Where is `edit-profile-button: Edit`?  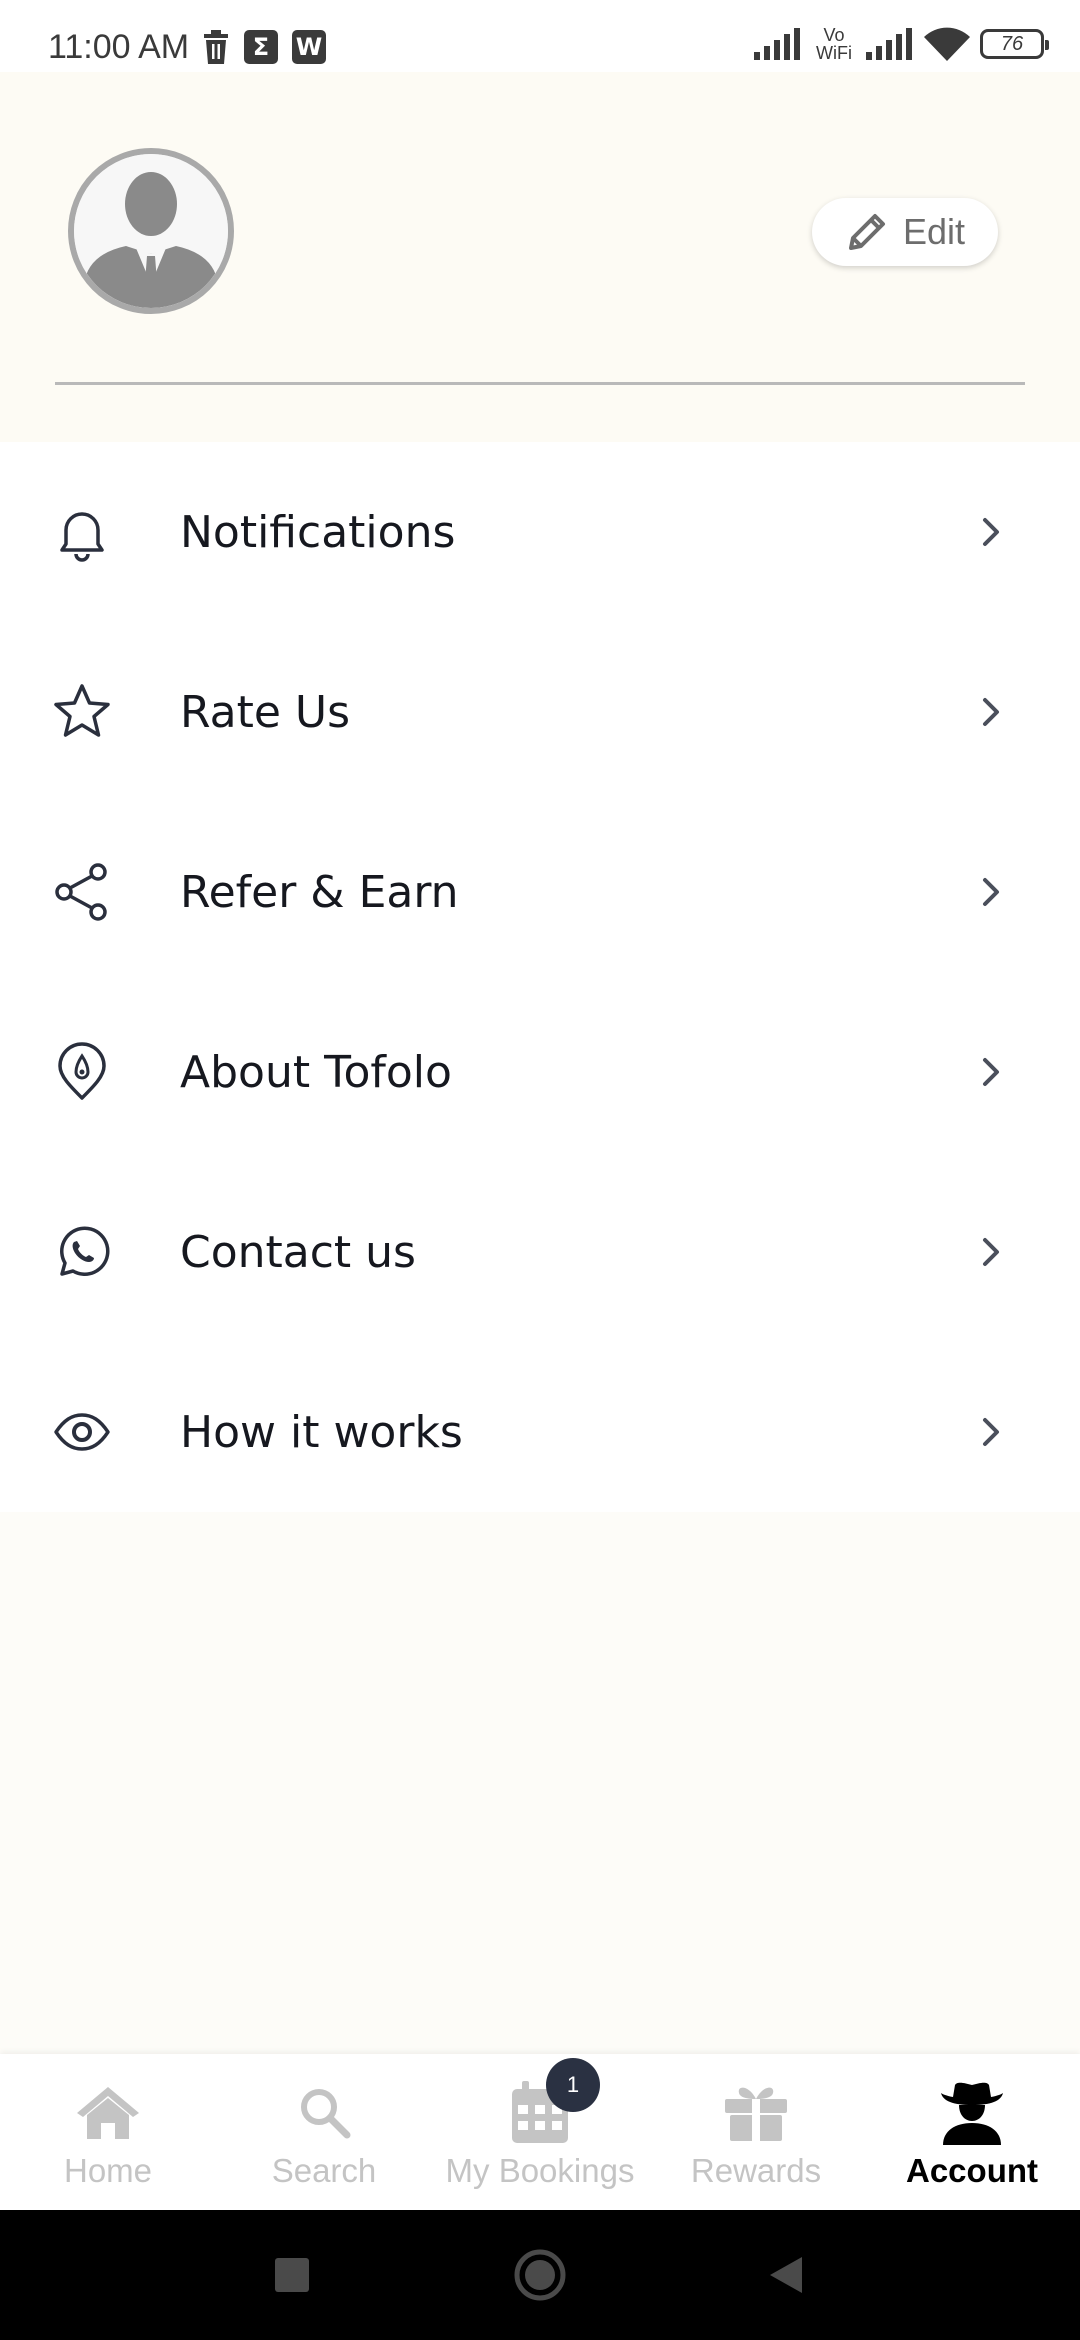 edit-profile-button: Edit is located at coordinates (905, 232).